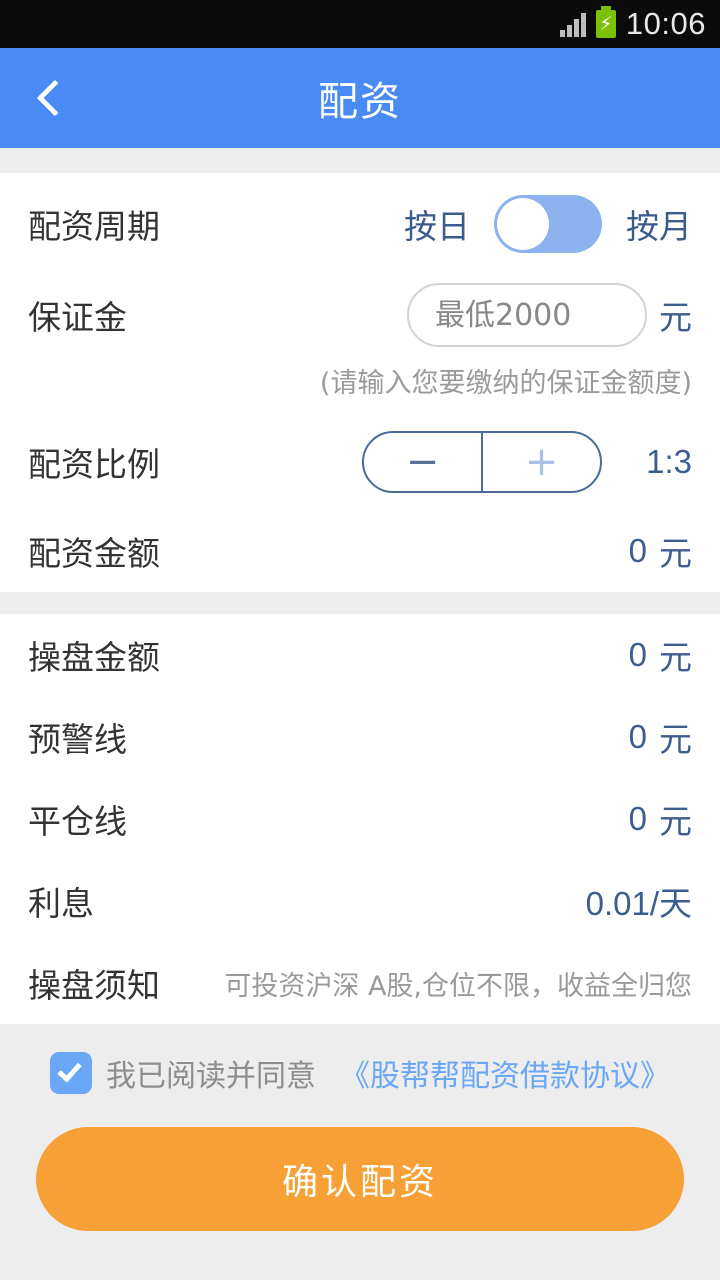 This screenshot has width=720, height=1280. I want to click on row-allocation-amount: 配资金额 0 元, so click(360, 551).